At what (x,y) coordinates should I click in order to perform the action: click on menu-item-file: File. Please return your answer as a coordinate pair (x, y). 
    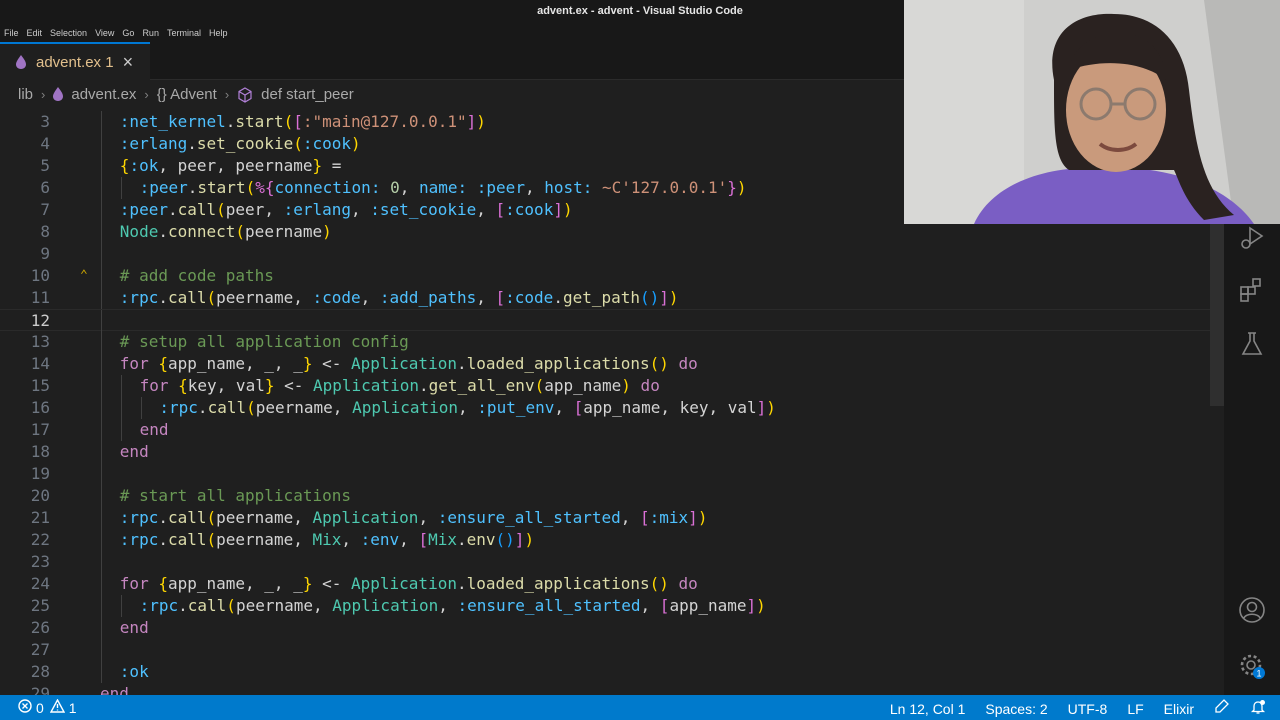
    Looking at the image, I should click on (11, 33).